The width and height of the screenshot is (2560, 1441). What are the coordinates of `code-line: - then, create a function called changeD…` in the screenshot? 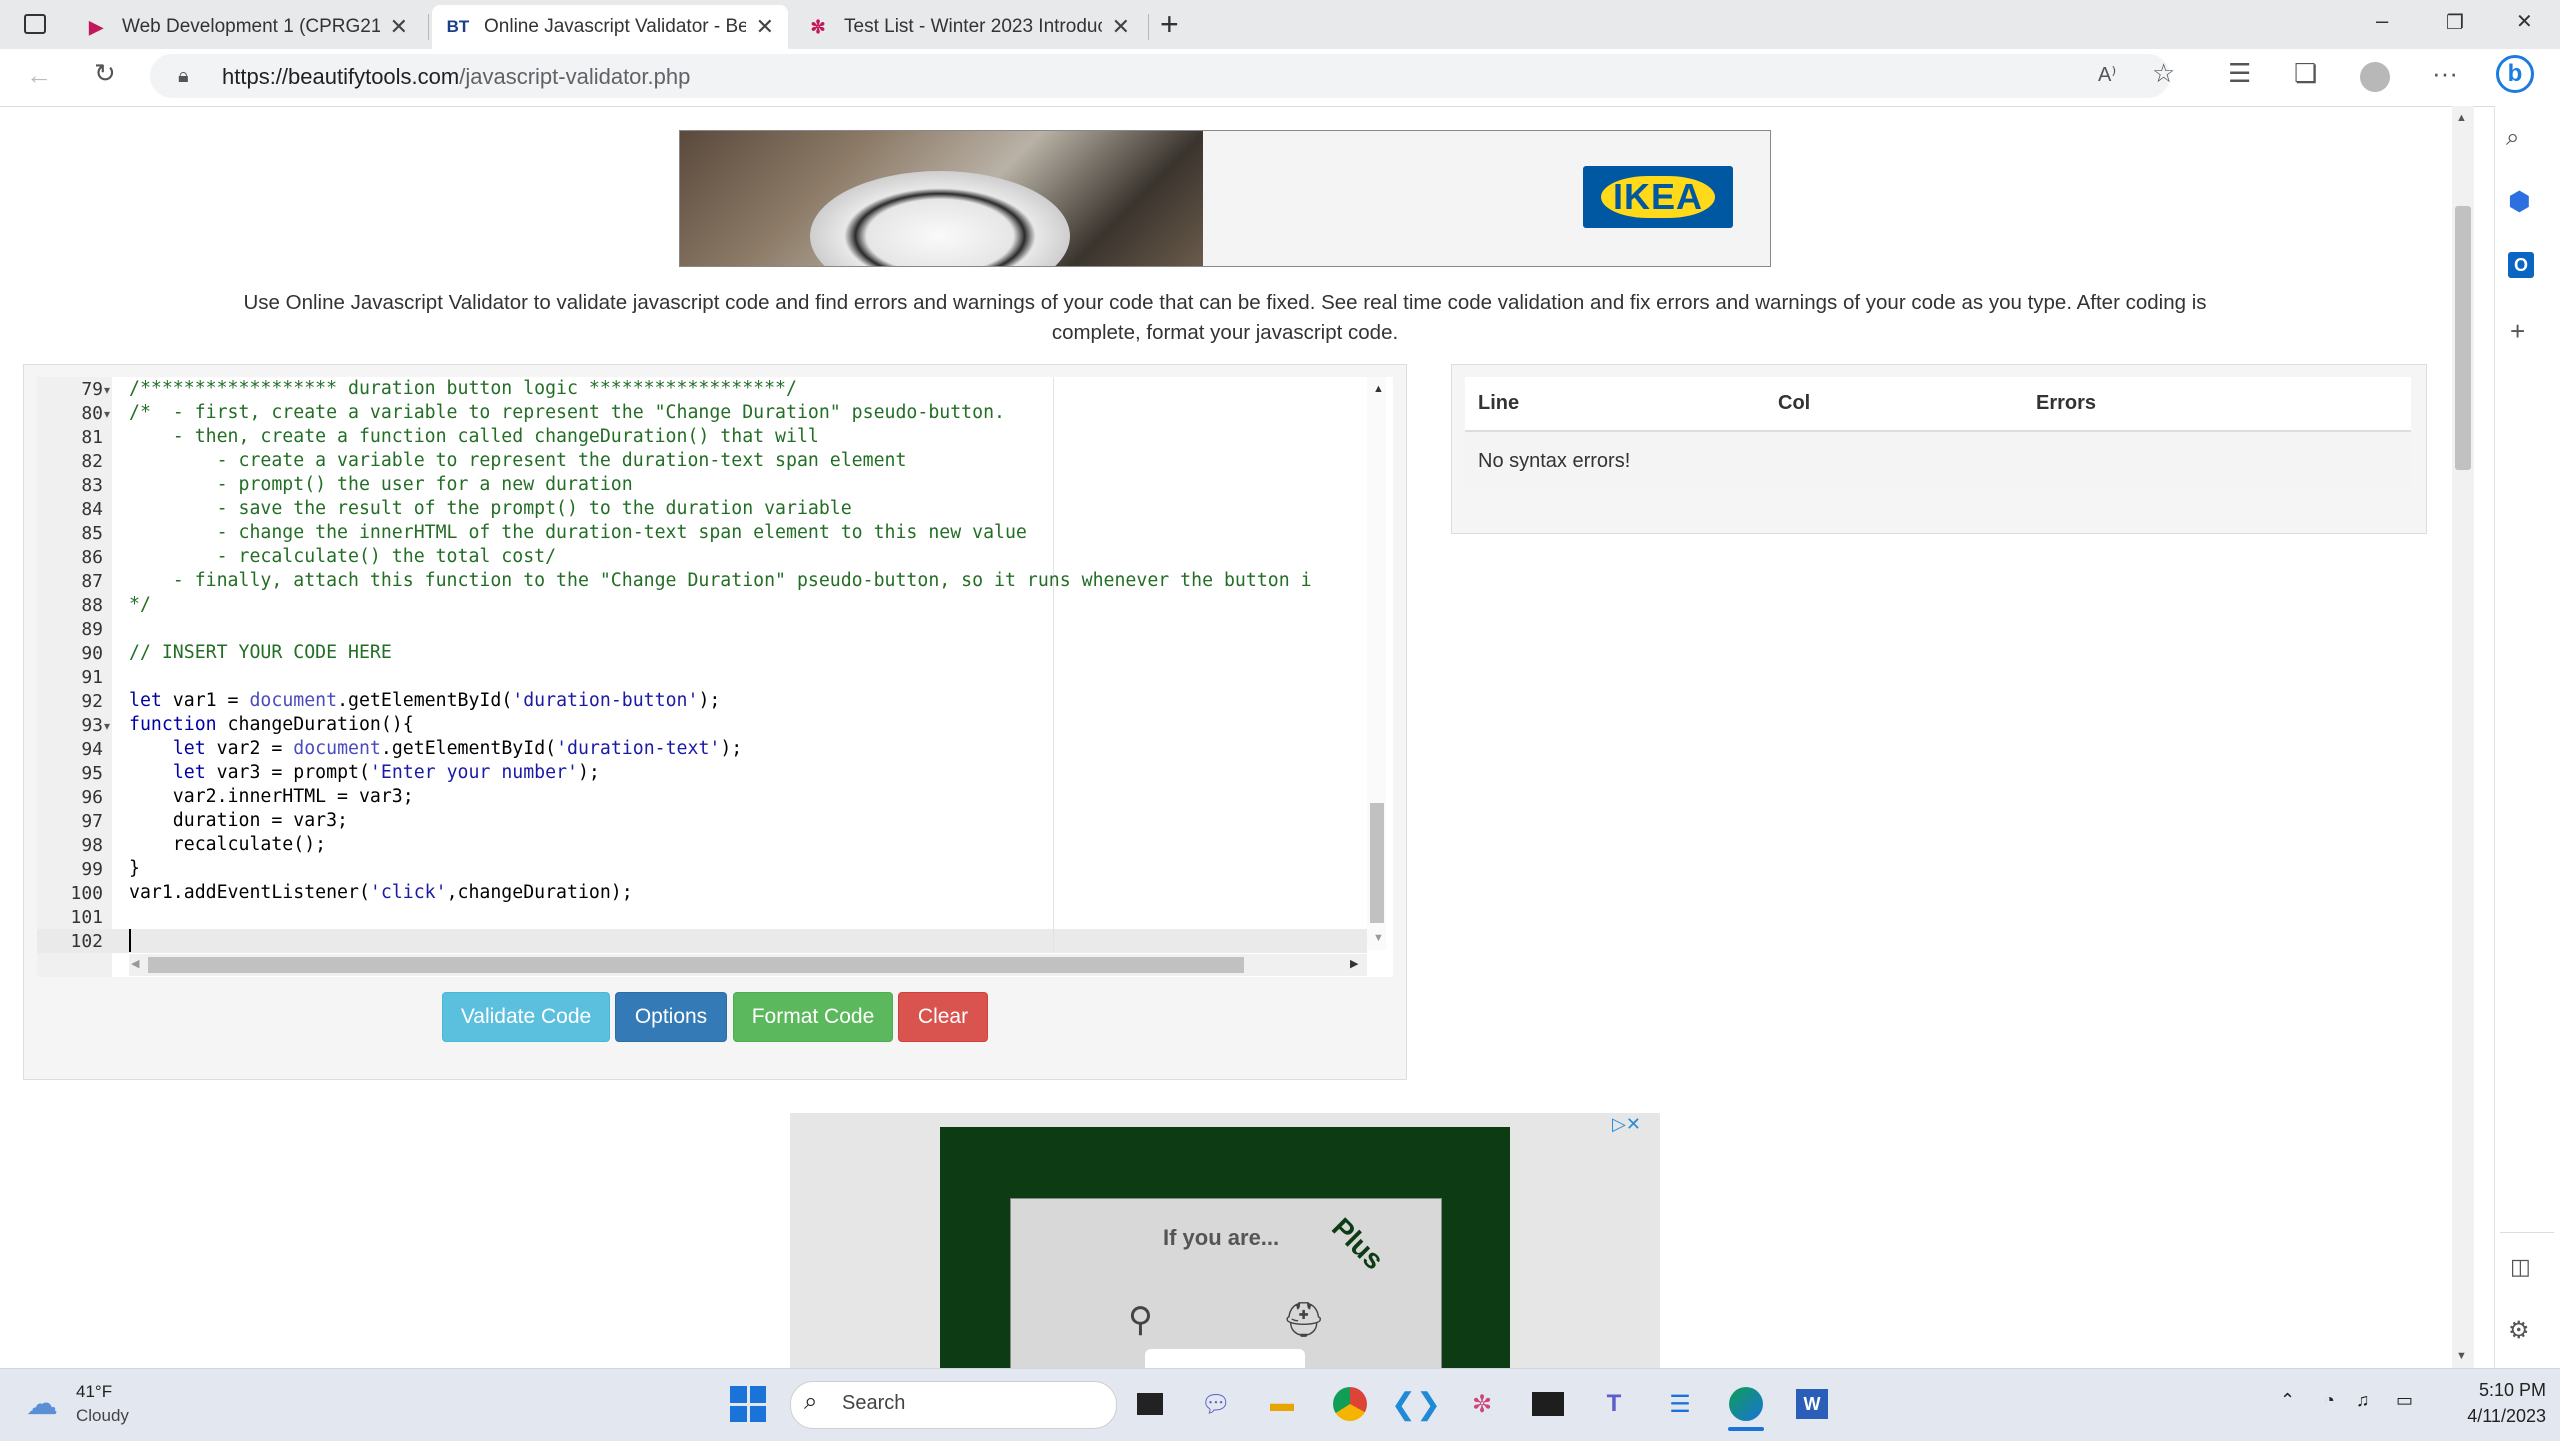 It's located at (474, 436).